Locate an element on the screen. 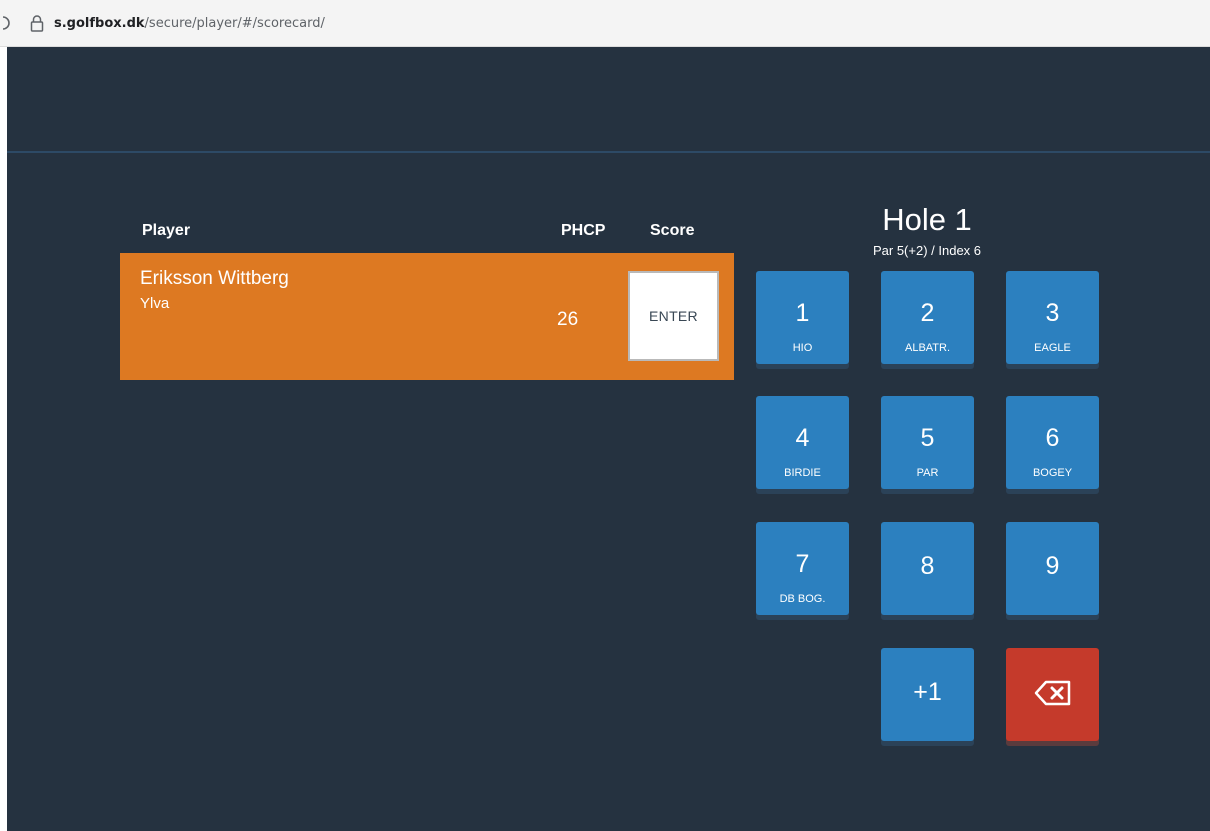 This screenshot has height=831, width=1210. player-row: Eriksson Wittberg Ylva 26 ENTER is located at coordinates (427, 316).